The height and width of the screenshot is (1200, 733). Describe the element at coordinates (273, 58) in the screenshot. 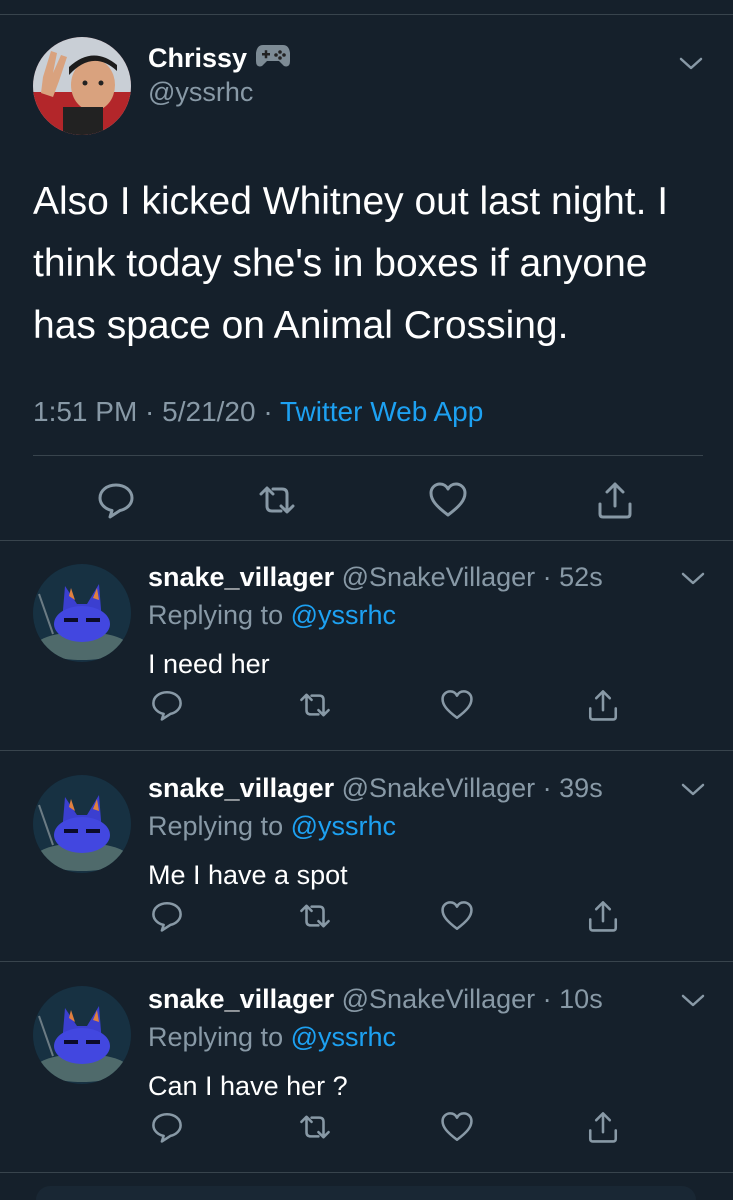

I see `gamepad-icon` at that location.